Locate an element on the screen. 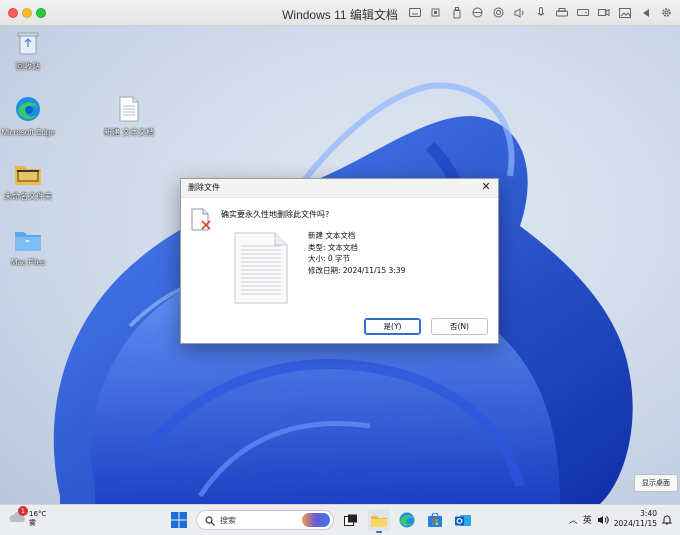  camera-lens-icon is located at coordinates (498, 12).